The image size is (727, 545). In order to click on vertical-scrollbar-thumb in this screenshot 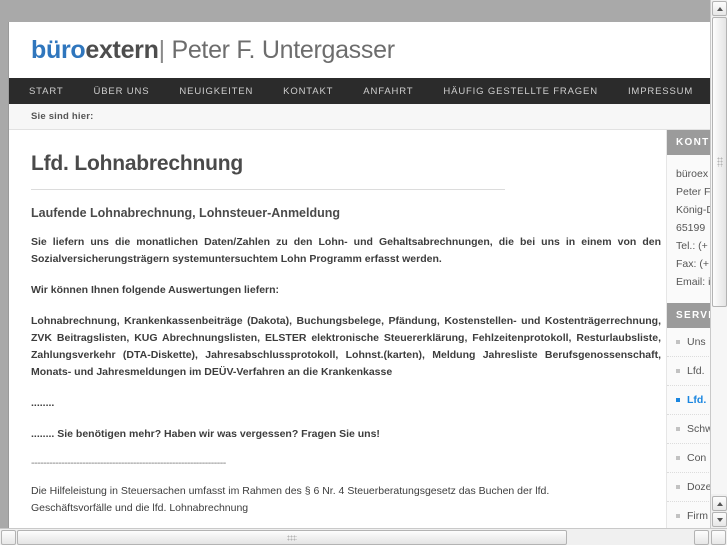, I will do `click(719, 162)`.